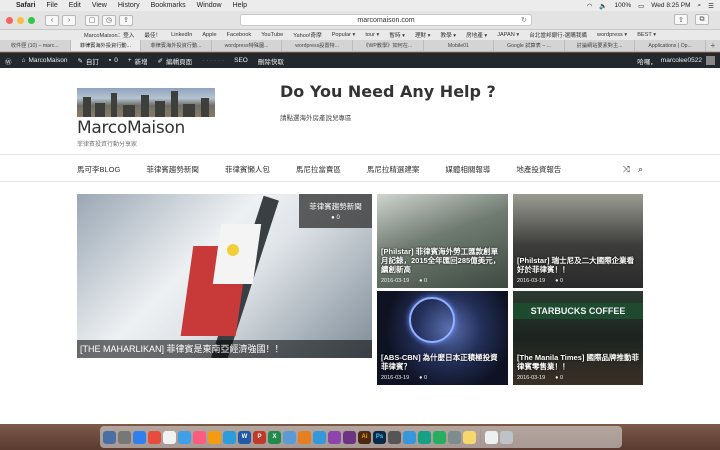 The image size is (720, 450). What do you see at coordinates (344, 35) in the screenshot?
I see `bookmark-item: Popular ▾` at bounding box center [344, 35].